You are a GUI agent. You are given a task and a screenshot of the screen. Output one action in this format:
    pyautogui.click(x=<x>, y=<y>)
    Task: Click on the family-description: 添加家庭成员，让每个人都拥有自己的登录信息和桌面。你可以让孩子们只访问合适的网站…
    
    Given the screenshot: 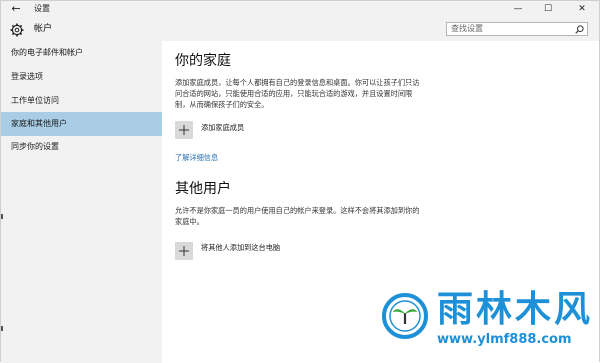 What is the action you would take?
    pyautogui.click(x=297, y=93)
    